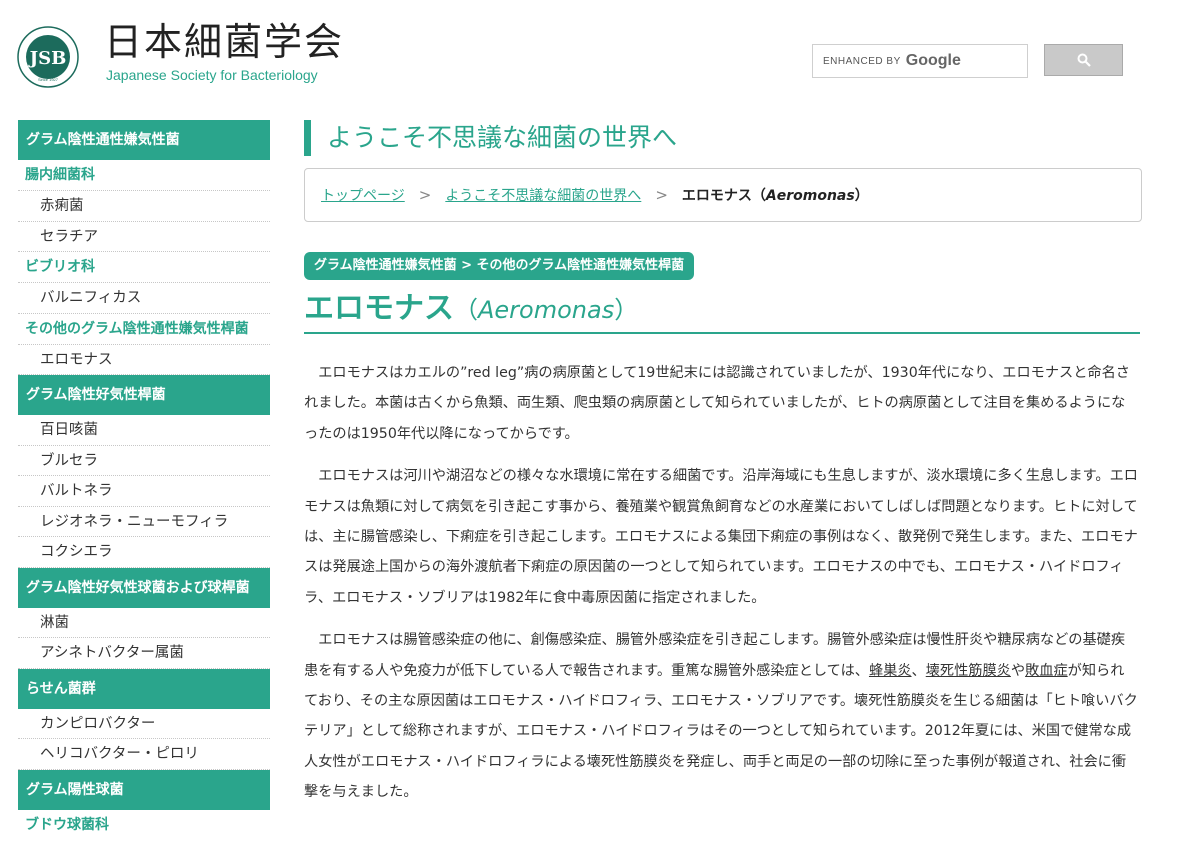 Image resolution: width=1200 pixels, height=841 pixels. What do you see at coordinates (499, 266) in the screenshot?
I see `category-tag: グラム陰性通性嫌気性菌 > その他のグラム陰性通性嫌気性桿菌` at bounding box center [499, 266].